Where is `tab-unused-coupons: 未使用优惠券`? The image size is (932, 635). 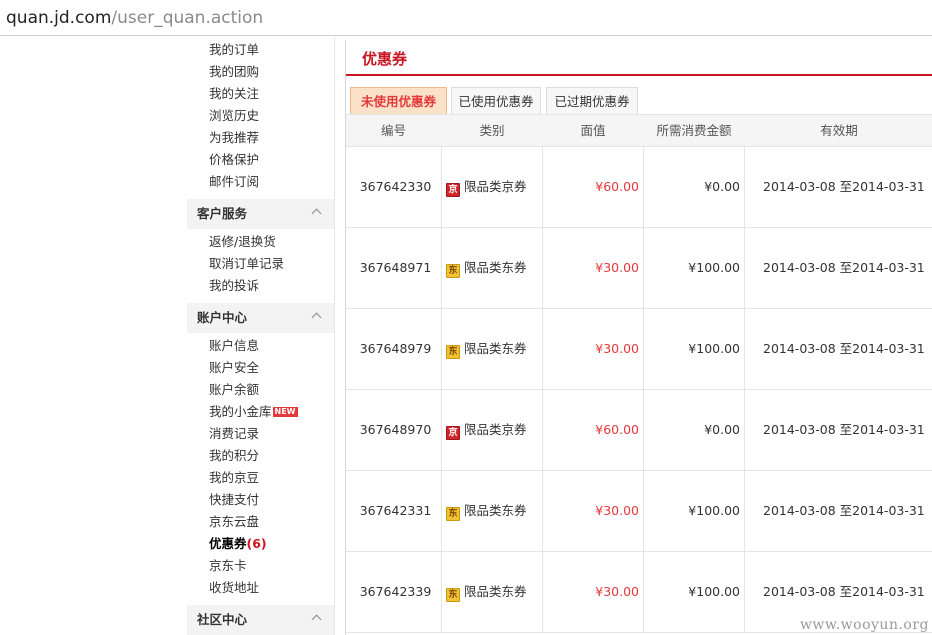 tab-unused-coupons: 未使用优惠券 is located at coordinates (398, 100).